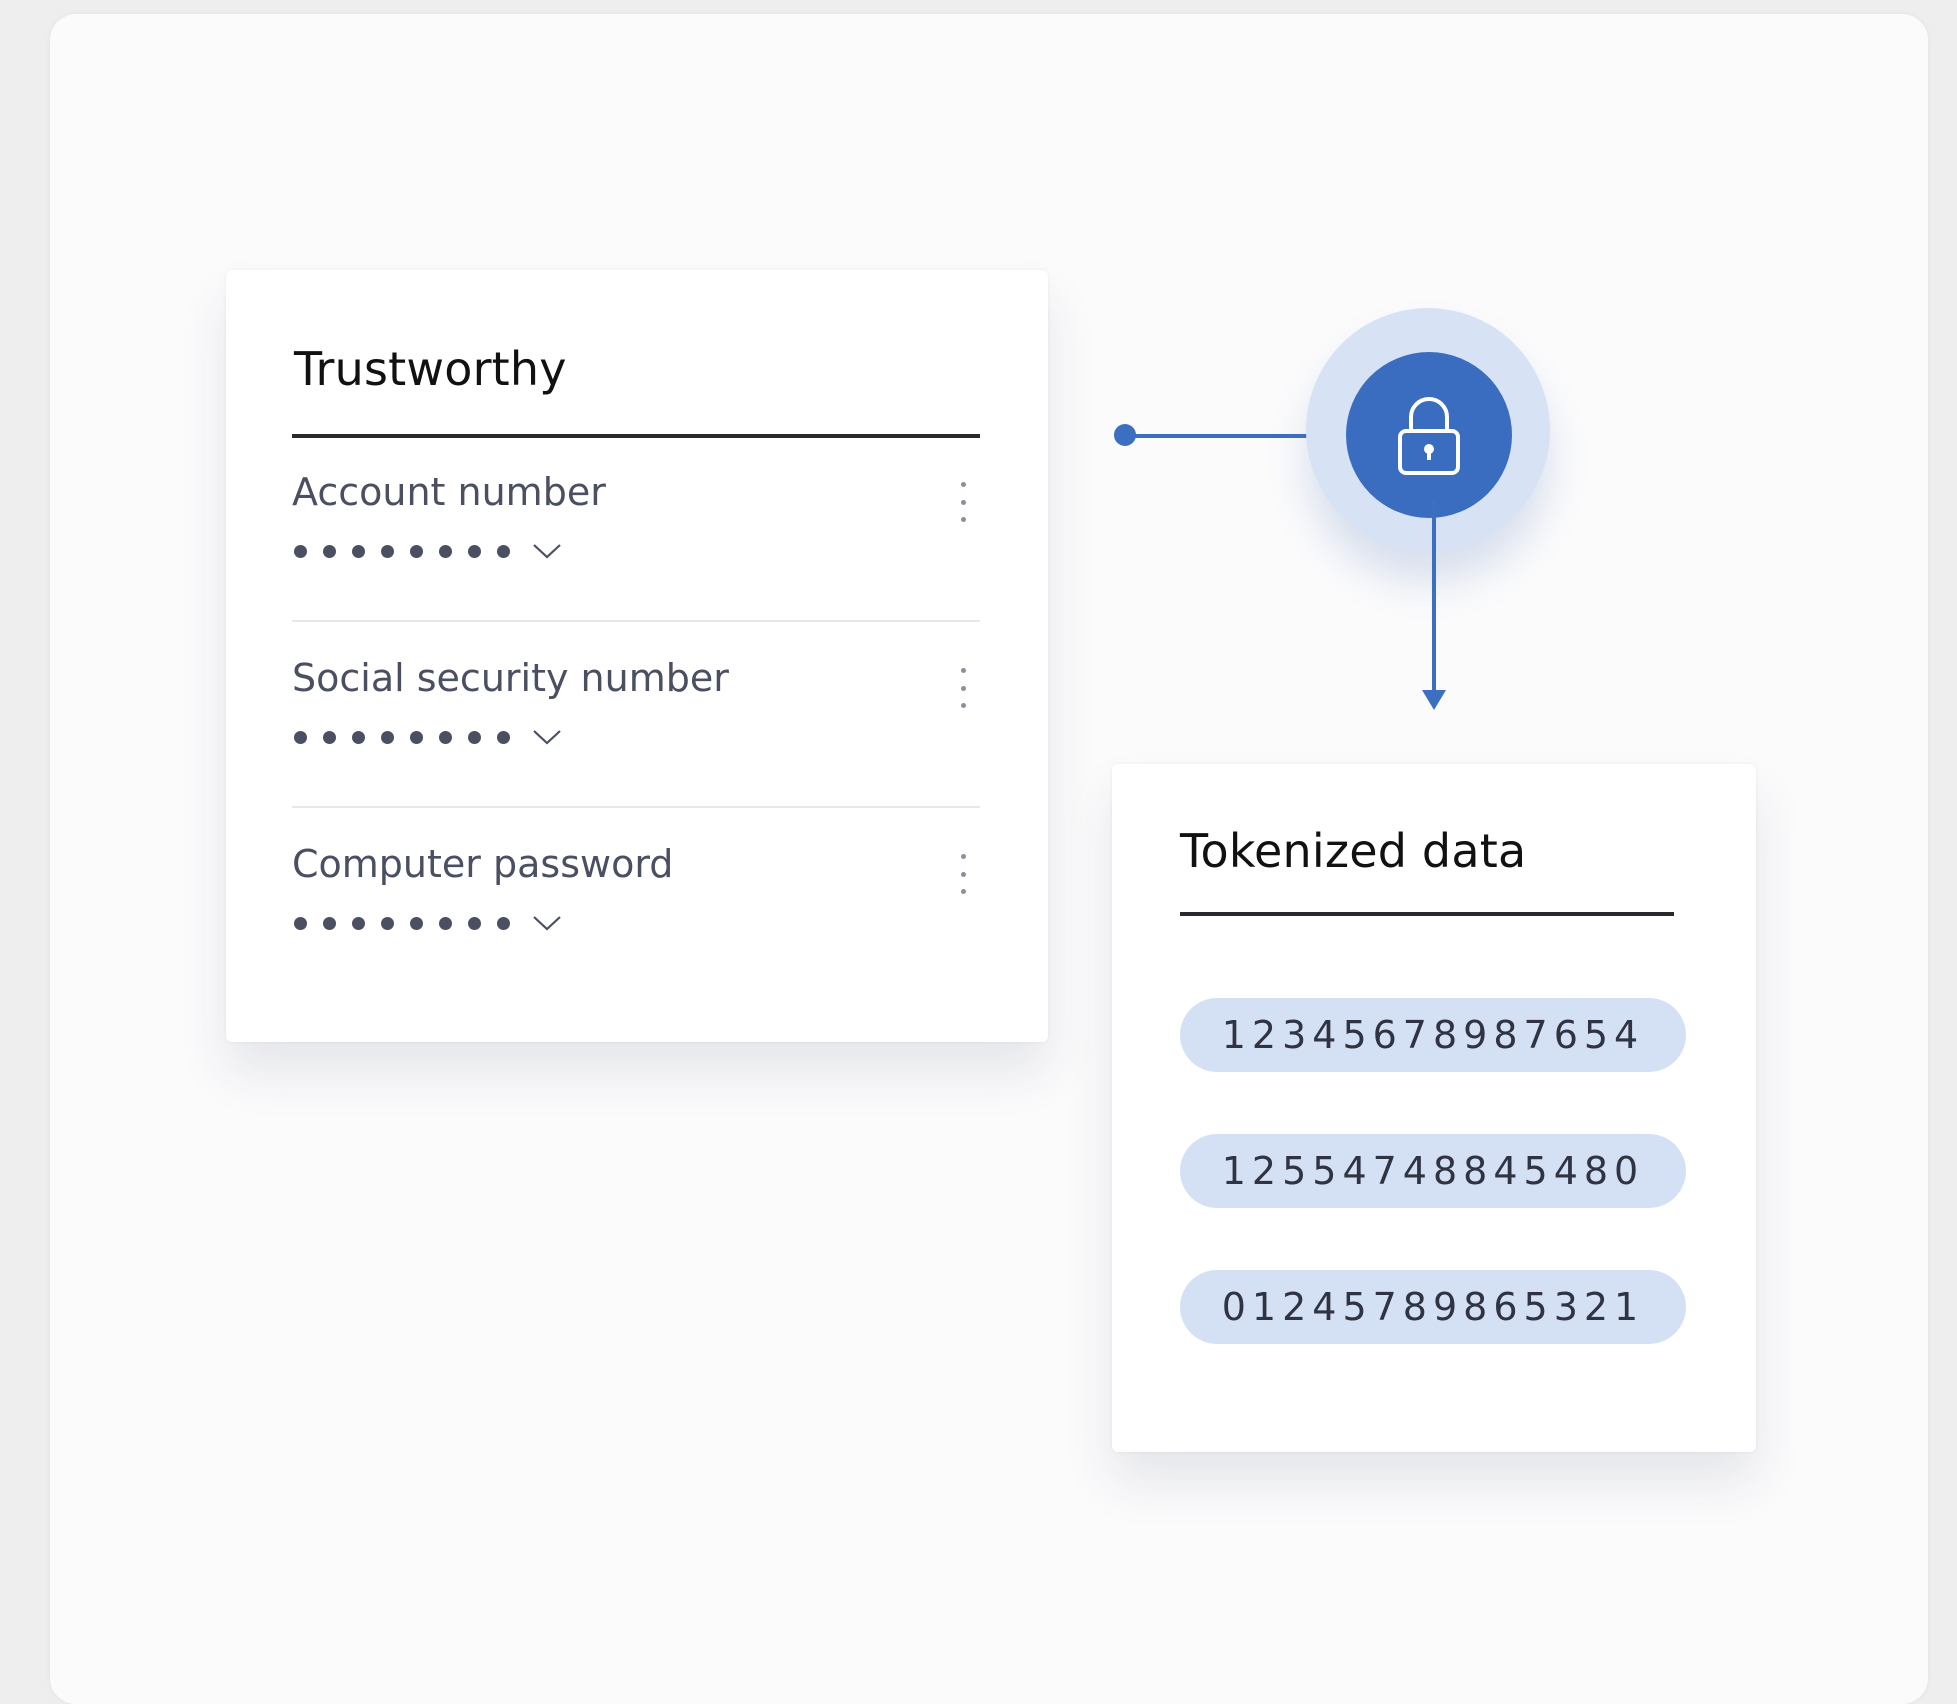 The height and width of the screenshot is (1704, 1957). I want to click on field-label: Account number, so click(449, 492).